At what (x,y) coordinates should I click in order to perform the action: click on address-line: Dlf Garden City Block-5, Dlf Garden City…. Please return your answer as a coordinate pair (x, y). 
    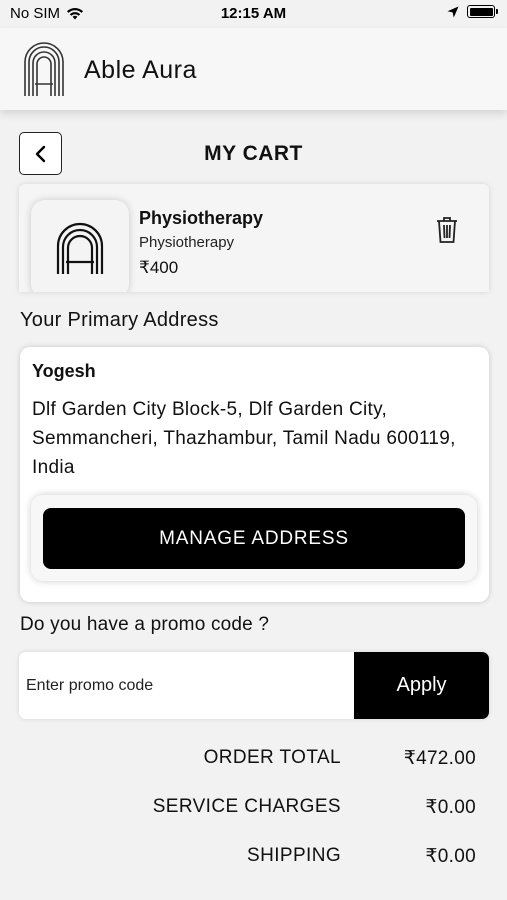
    Looking at the image, I should click on (244, 438).